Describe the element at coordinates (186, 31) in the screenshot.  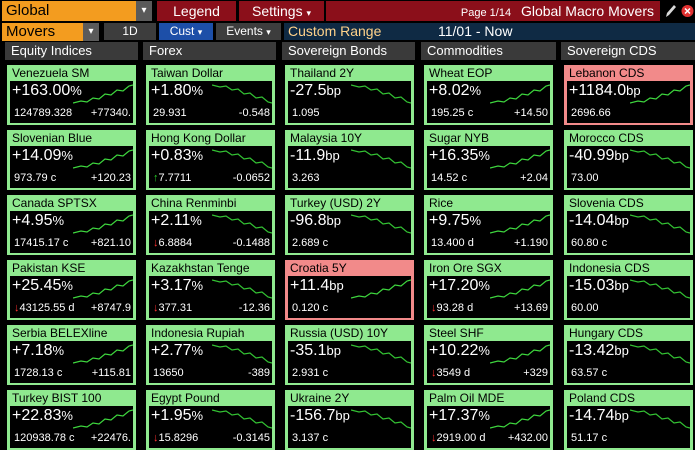
I see `cust-button: Cust ▾` at that location.